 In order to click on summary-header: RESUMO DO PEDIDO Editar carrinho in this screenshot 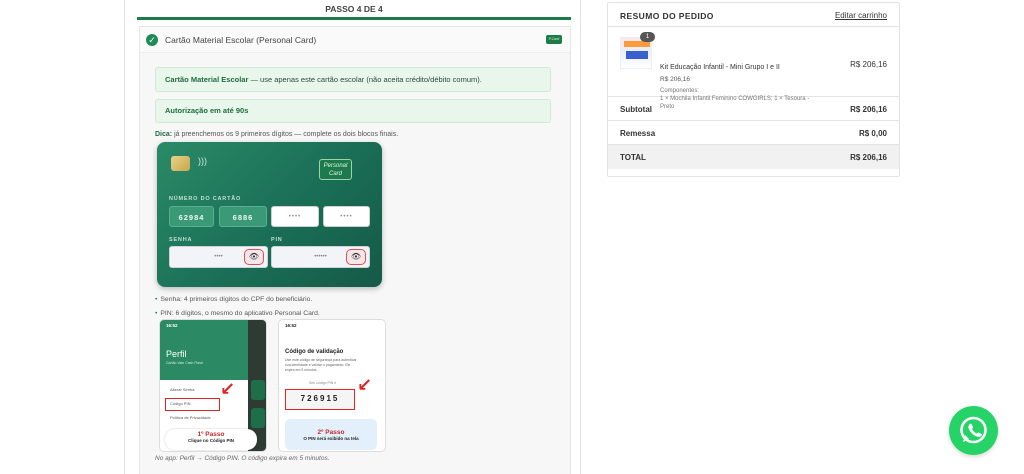, I will do `click(753, 15)`.